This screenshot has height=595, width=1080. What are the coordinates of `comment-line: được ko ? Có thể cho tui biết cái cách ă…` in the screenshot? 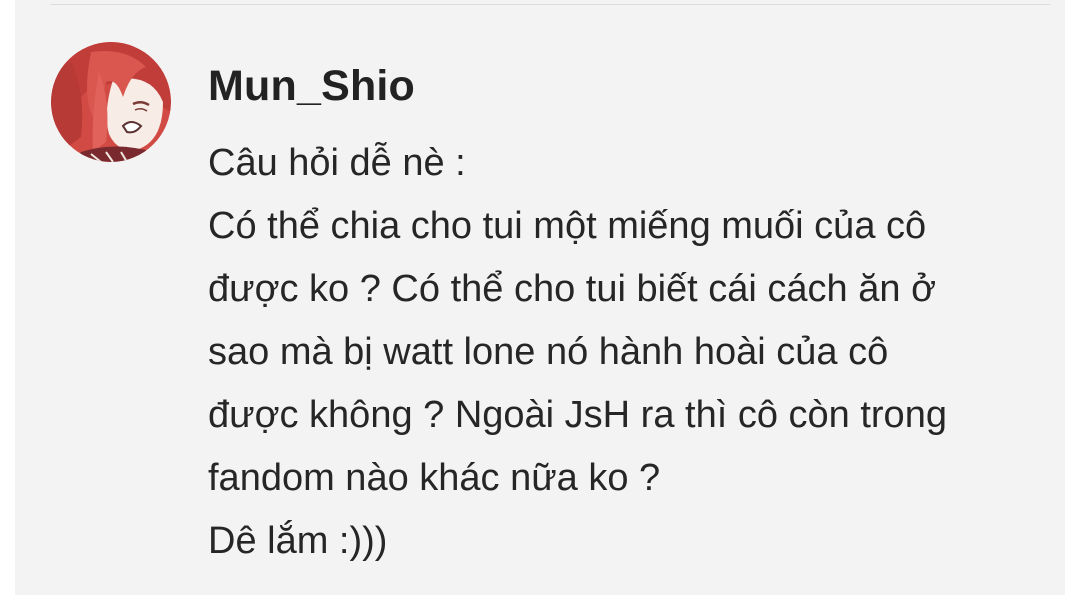 It's located at (572, 289).